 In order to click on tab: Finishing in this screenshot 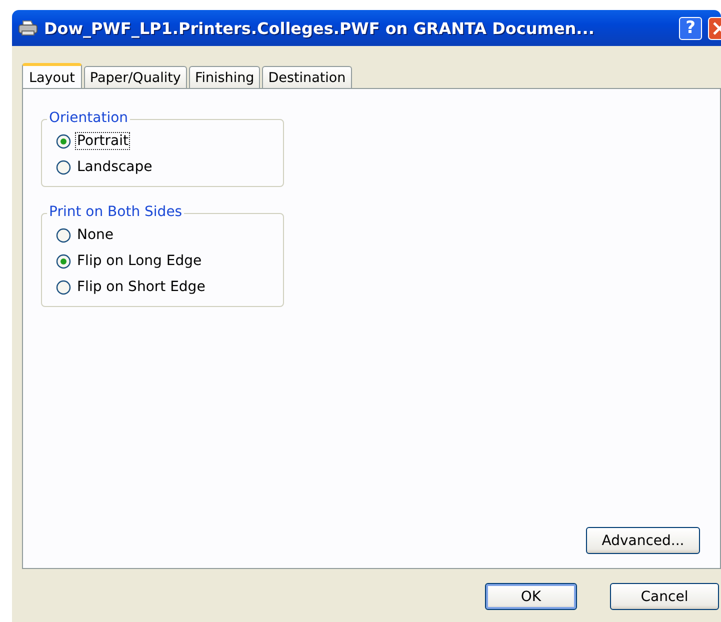, I will do `click(224, 77)`.